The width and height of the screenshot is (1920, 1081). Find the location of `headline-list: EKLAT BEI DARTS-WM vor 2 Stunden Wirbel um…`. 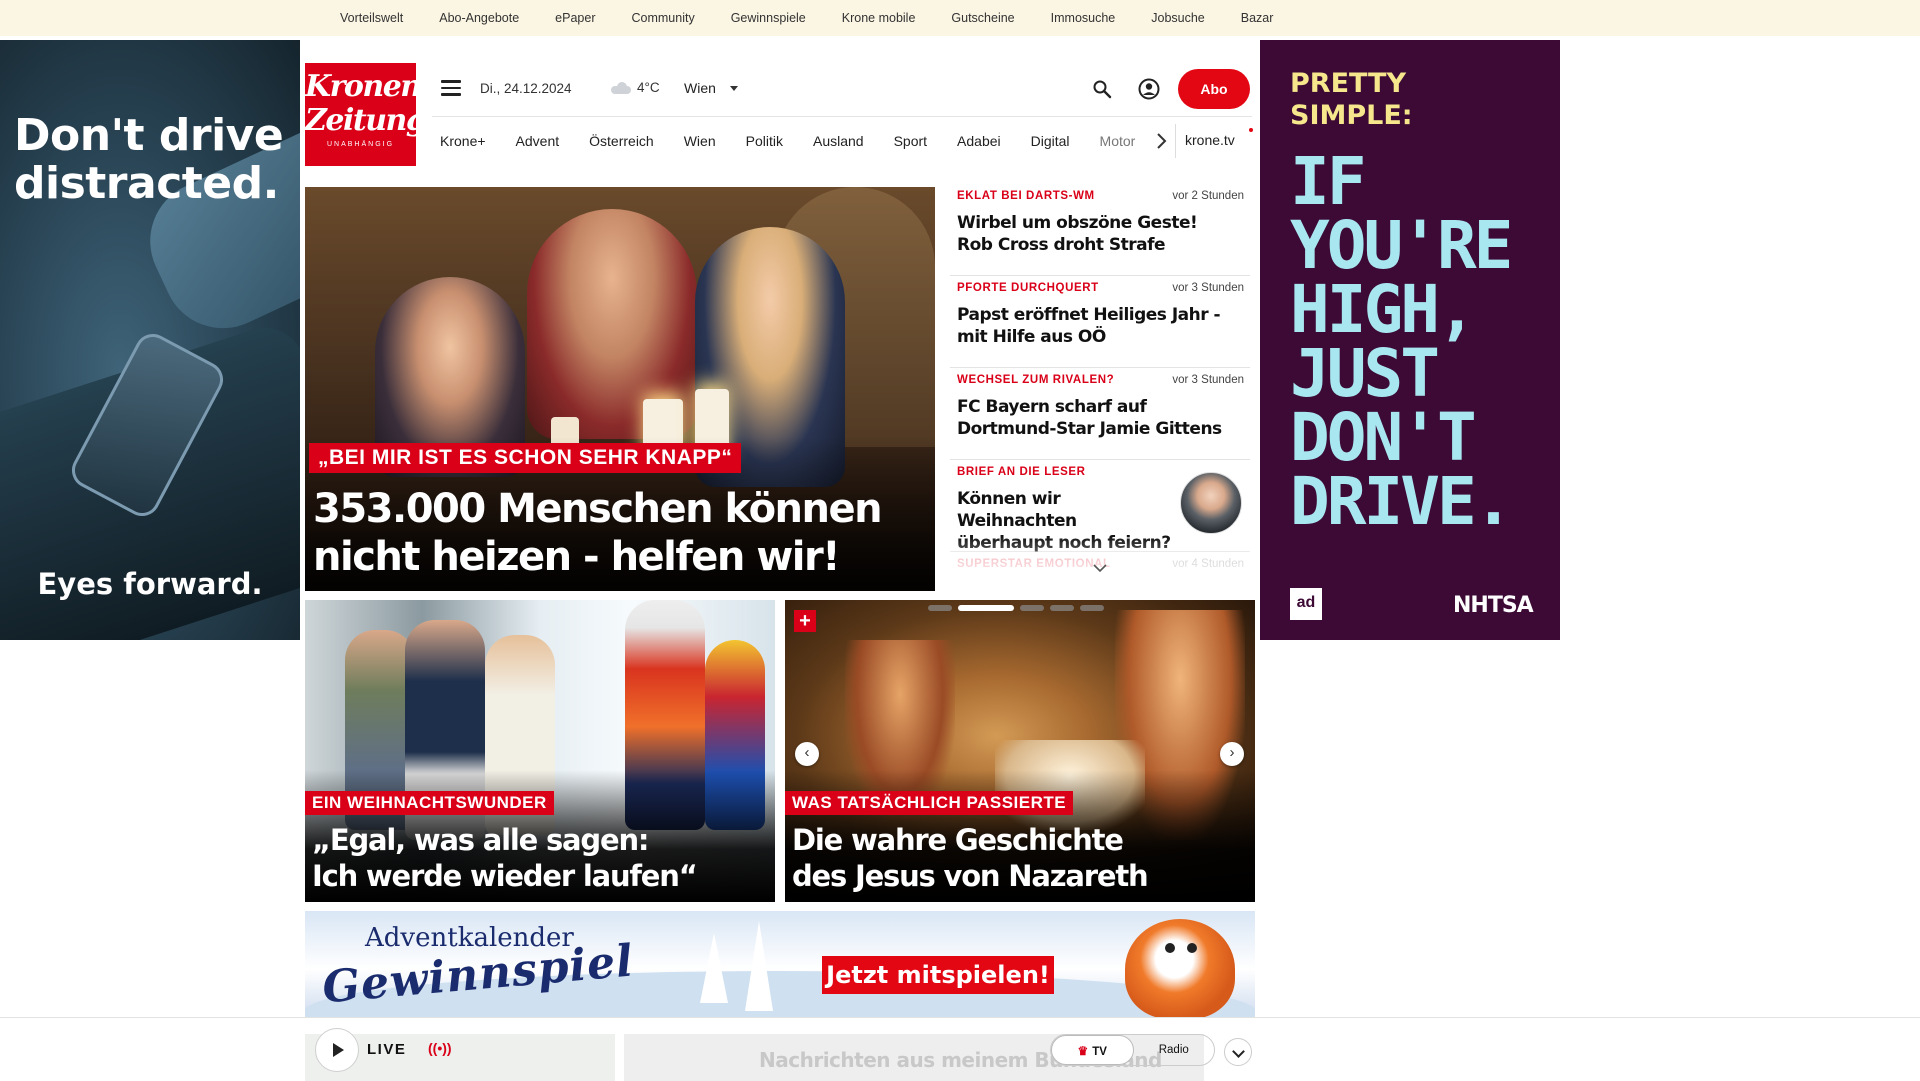

headline-list: EKLAT BEI DARTS-WM vor 2 Stunden Wirbel um… is located at coordinates (1100, 380).